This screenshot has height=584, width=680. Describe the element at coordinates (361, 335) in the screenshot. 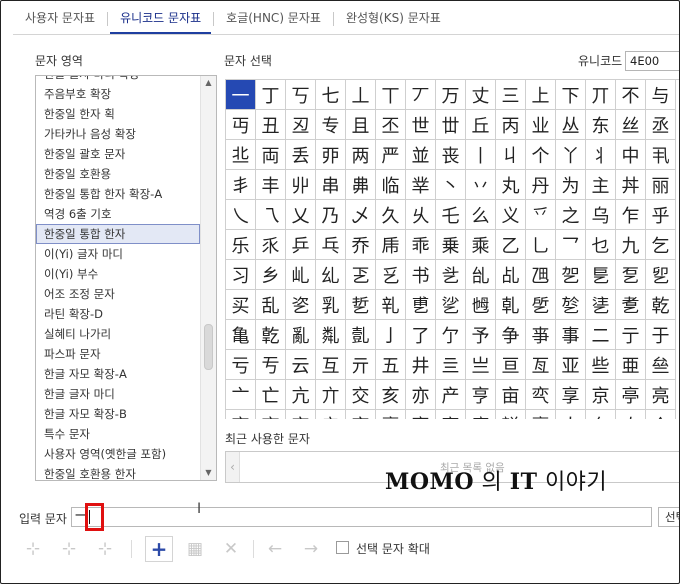

I see `char-cell: 亄` at that location.